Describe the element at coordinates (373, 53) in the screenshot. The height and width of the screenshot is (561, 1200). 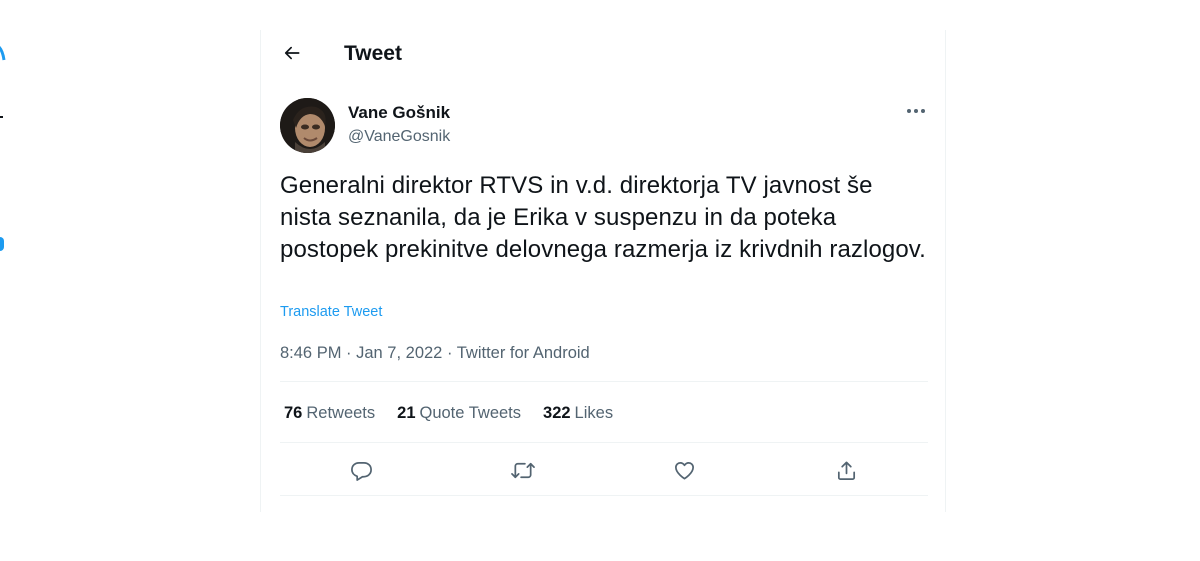
I see `page-title: Tweet` at that location.